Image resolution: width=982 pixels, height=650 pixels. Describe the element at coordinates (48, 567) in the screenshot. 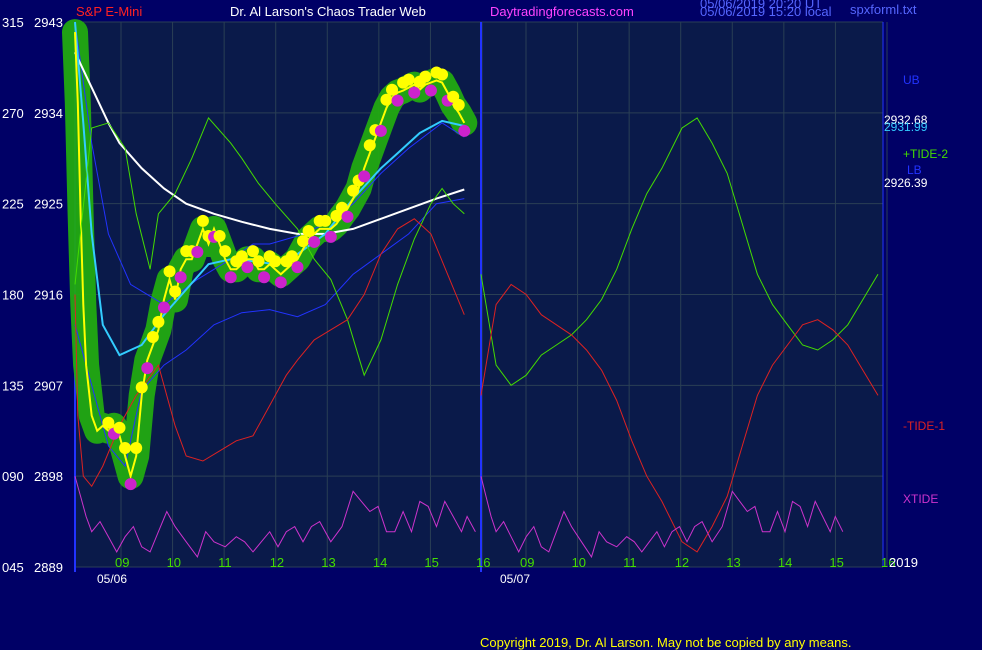

I see `y-tick-right: 2889` at that location.